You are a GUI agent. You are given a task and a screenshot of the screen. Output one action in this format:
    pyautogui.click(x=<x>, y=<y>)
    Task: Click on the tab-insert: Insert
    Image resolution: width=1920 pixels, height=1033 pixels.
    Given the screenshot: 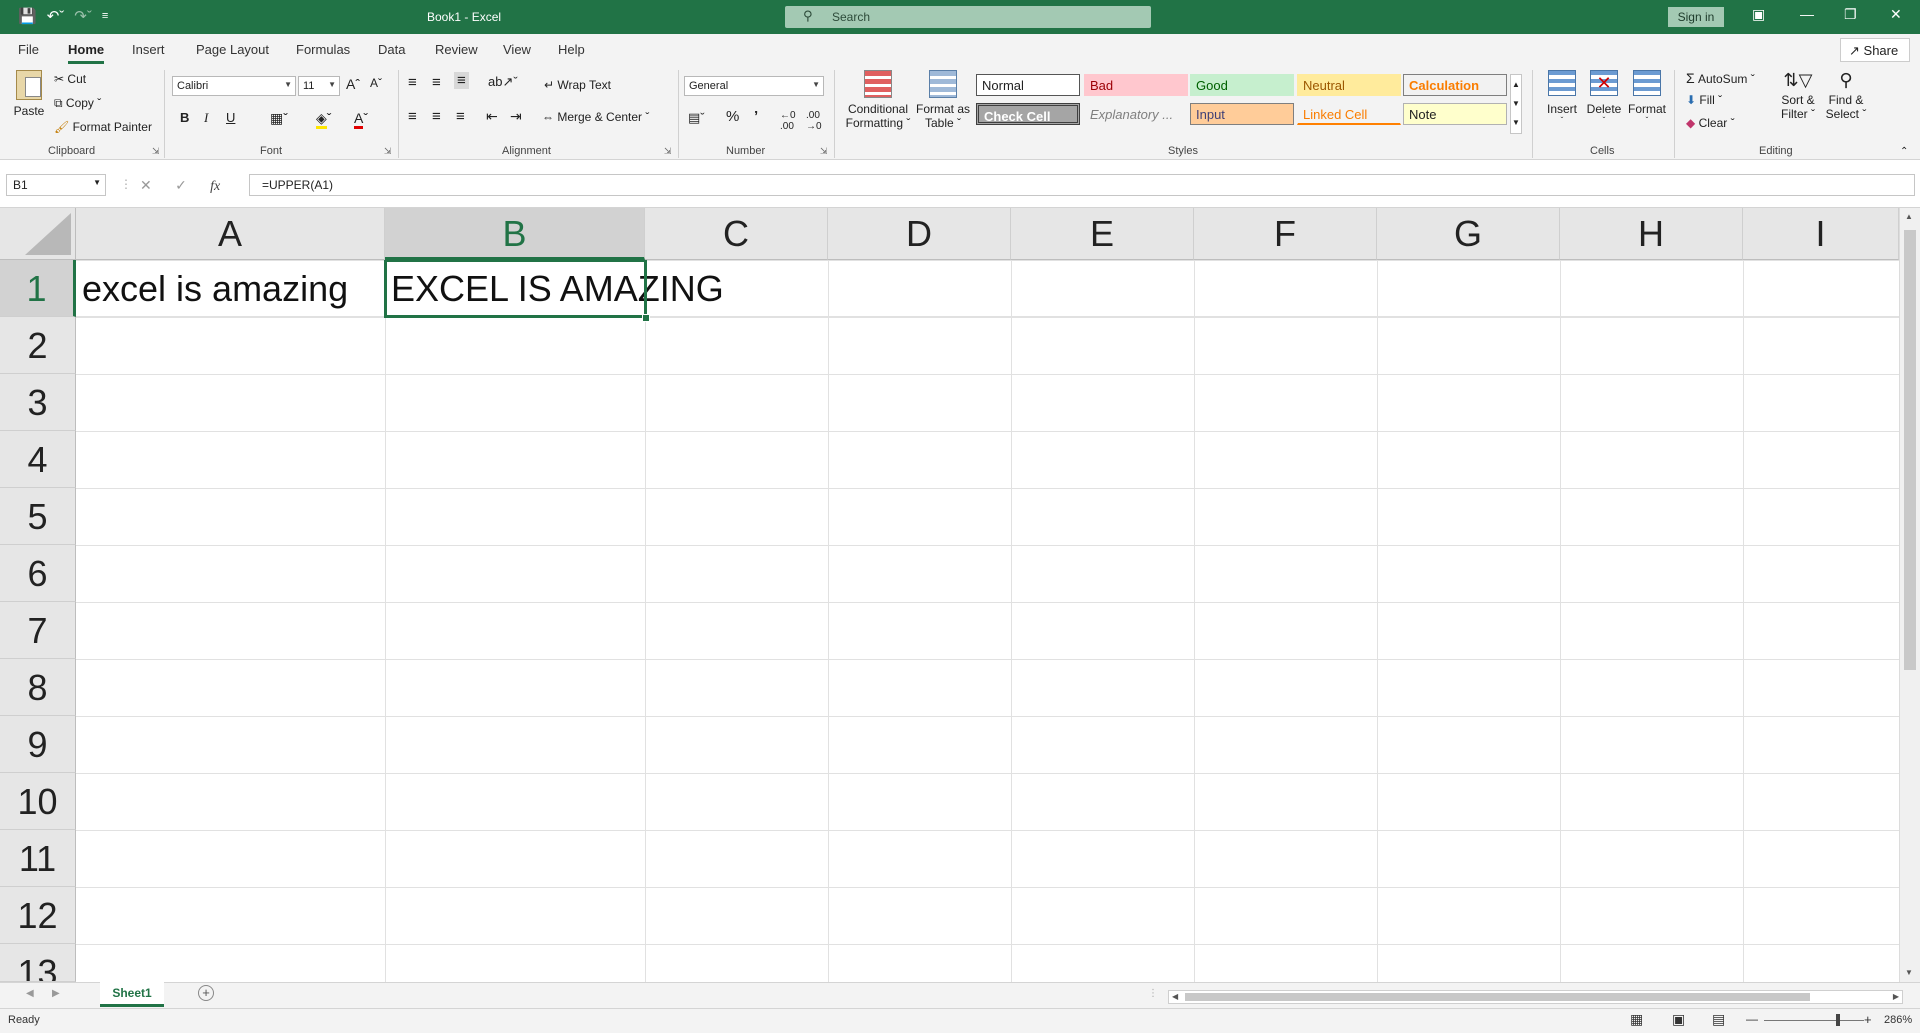 What is the action you would take?
    pyautogui.click(x=148, y=49)
    